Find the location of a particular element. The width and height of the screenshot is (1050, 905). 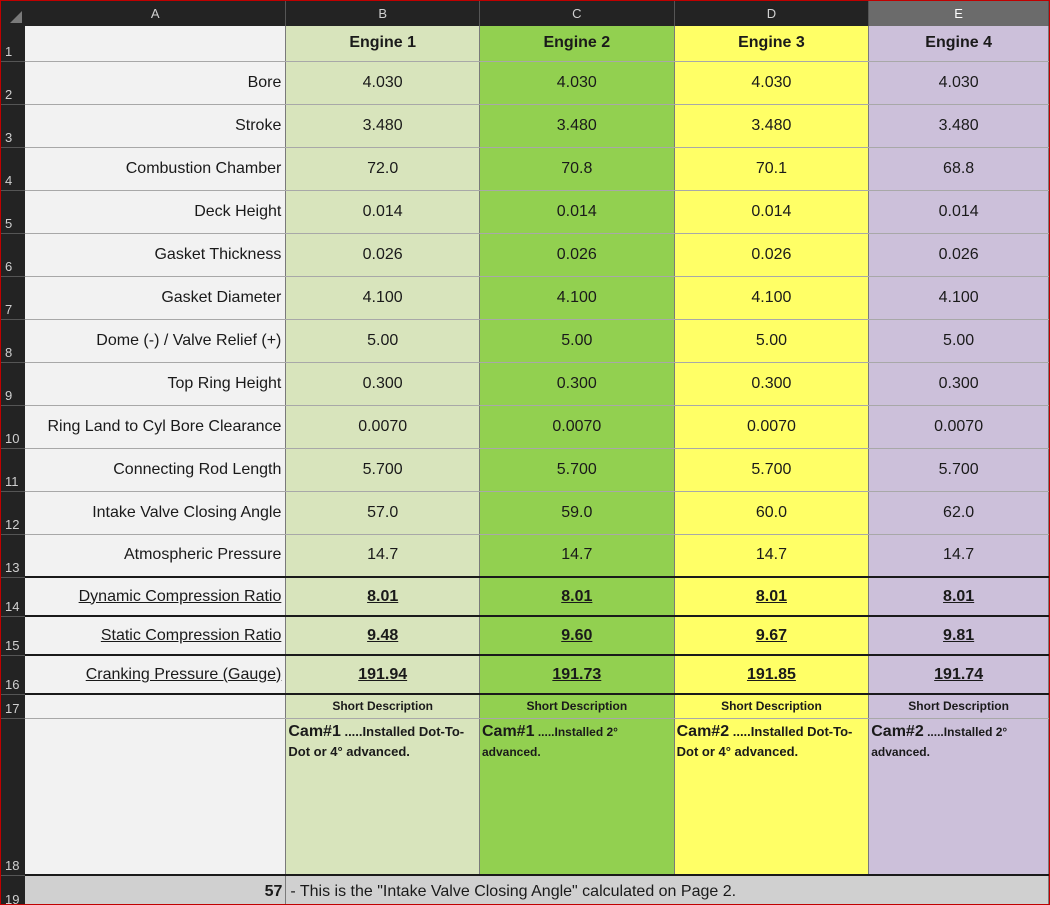

column-header-a: A is located at coordinates (155, 13).